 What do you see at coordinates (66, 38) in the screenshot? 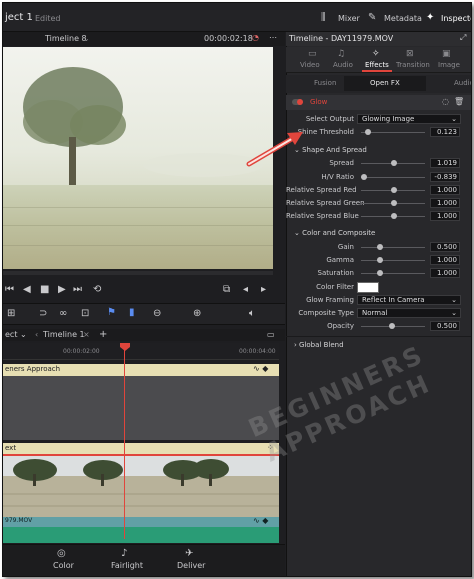
I see `viewer-timeline-name: Timeline 8` at bounding box center [66, 38].